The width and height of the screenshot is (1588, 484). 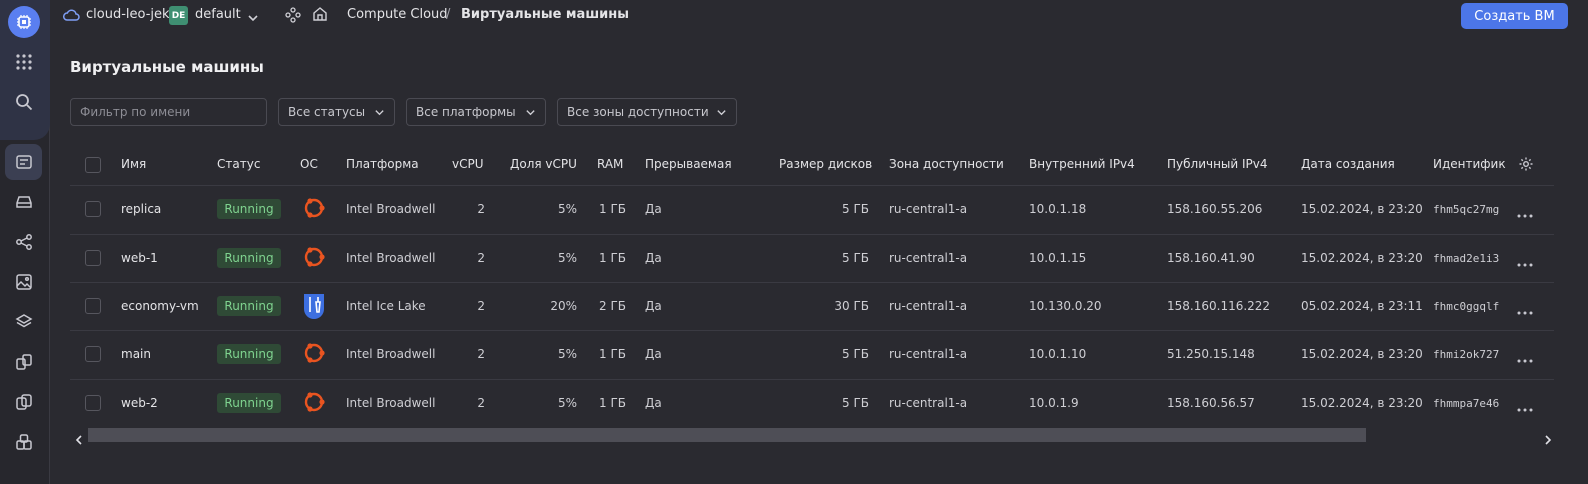 What do you see at coordinates (24, 22) in the screenshot?
I see `compute-logo-icon` at bounding box center [24, 22].